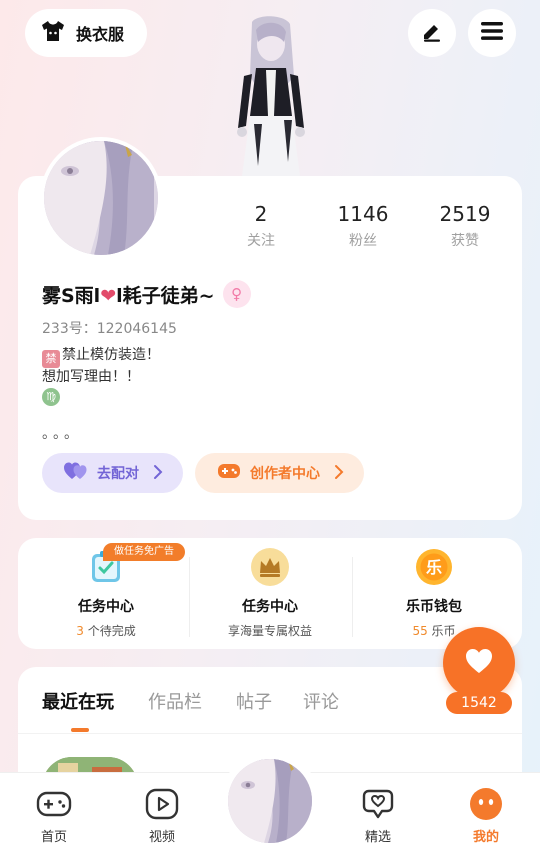 The image size is (540, 862). I want to click on bio: 禁禁止模仿装造！ 想加写理由！！ ♍, so click(101, 376).